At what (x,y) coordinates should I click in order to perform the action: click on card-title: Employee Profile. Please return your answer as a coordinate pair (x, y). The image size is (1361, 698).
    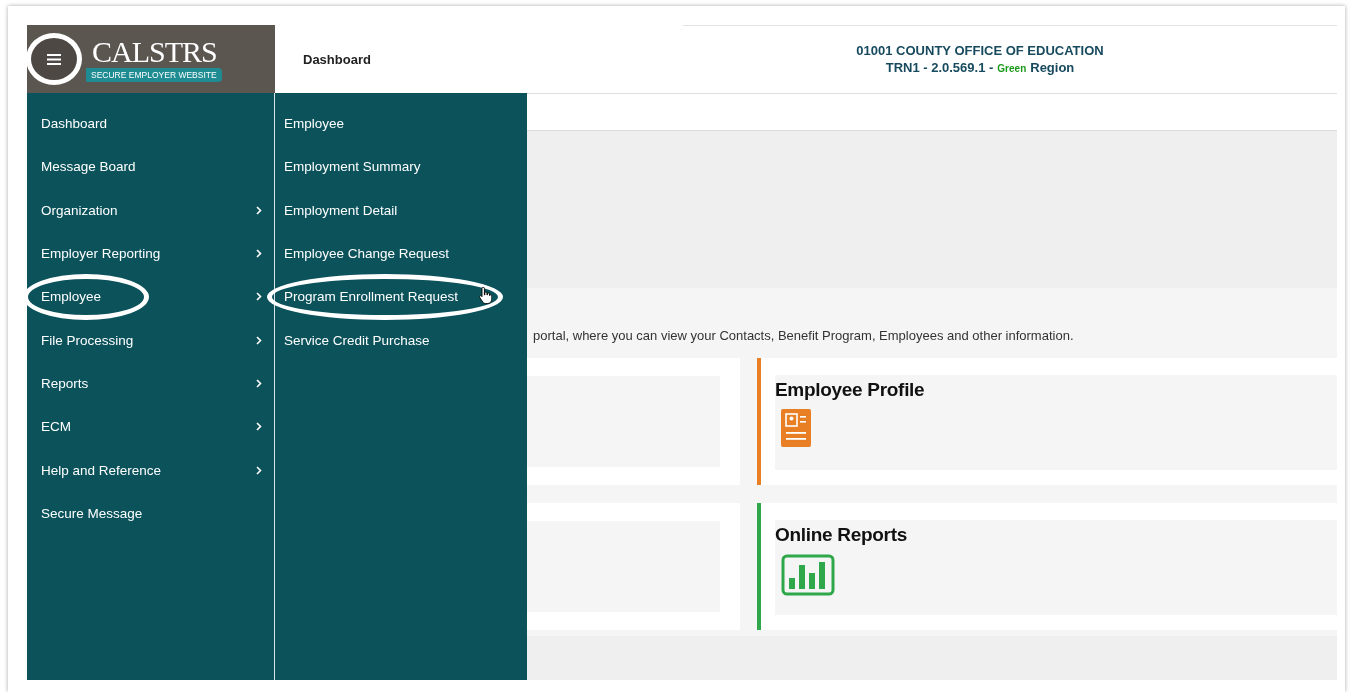
    Looking at the image, I should click on (850, 390).